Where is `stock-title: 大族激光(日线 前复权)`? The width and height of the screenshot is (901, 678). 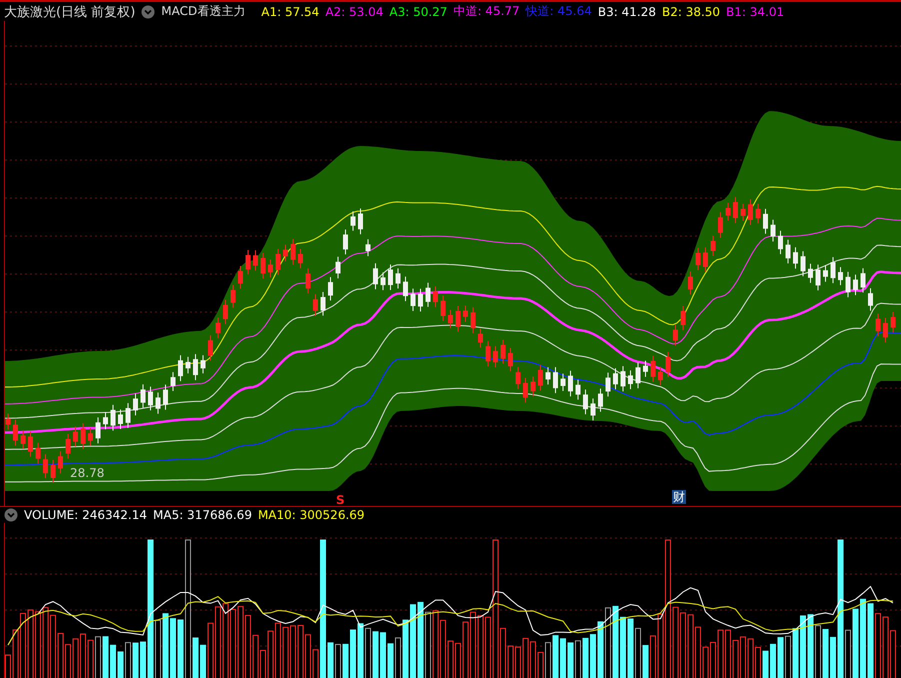 stock-title: 大族激光(日线 前复权) is located at coordinates (70, 12).